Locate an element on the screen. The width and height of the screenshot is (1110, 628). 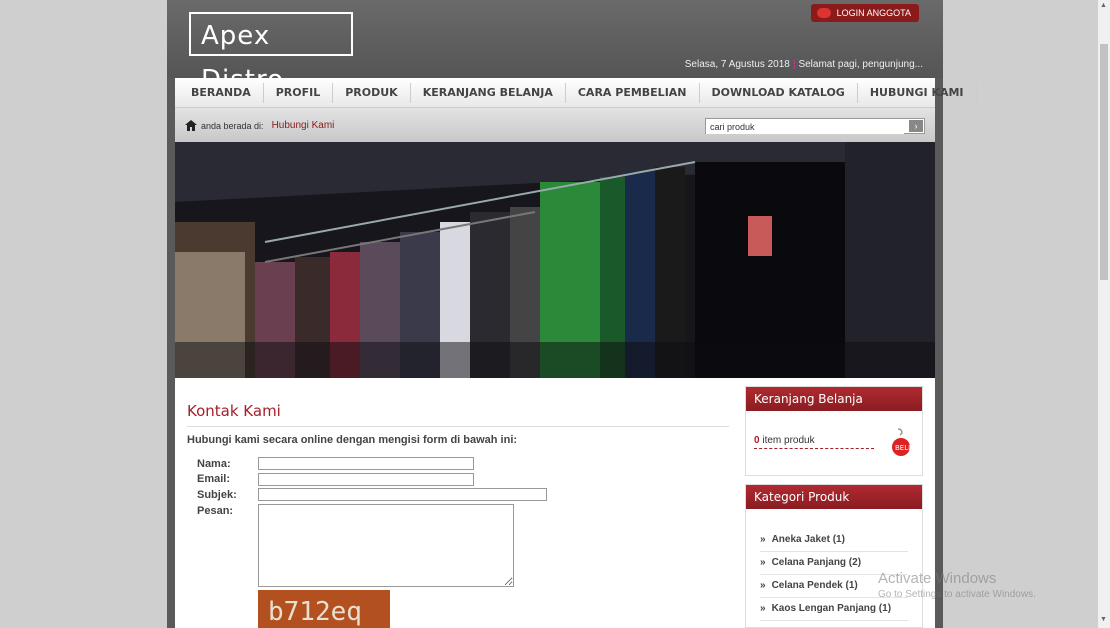
category-label: Kaos Lengan Panjang (1) is located at coordinates (831, 608).